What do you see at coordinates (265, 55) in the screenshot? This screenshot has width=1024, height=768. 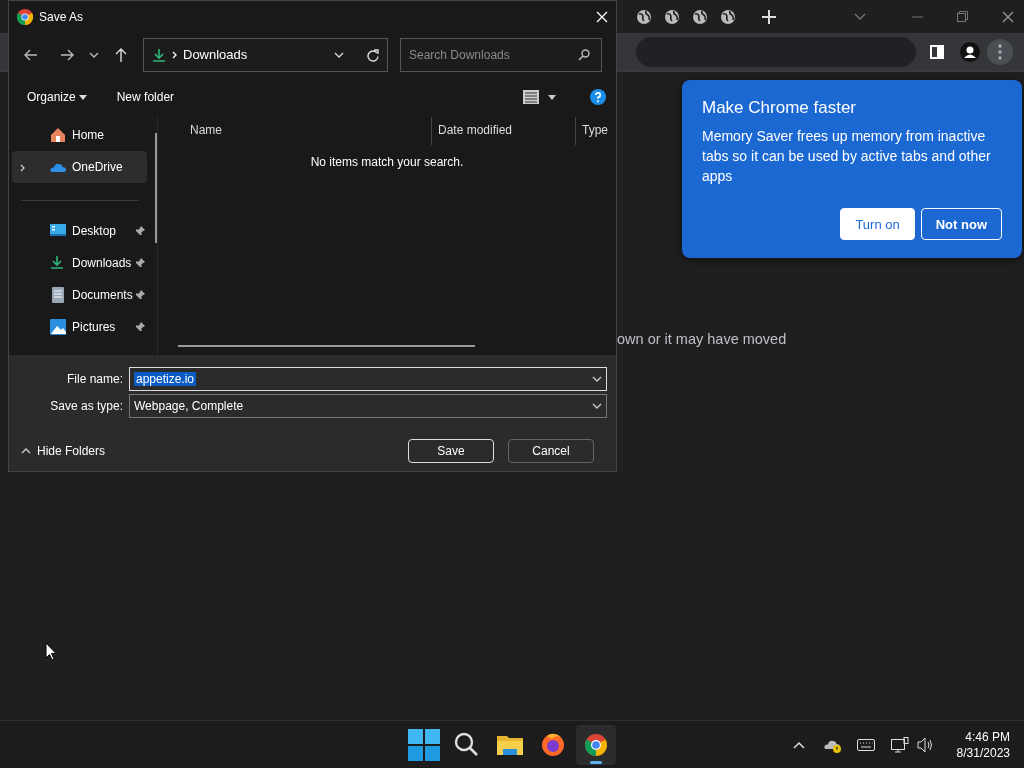 I see `address-field: Downloads` at bounding box center [265, 55].